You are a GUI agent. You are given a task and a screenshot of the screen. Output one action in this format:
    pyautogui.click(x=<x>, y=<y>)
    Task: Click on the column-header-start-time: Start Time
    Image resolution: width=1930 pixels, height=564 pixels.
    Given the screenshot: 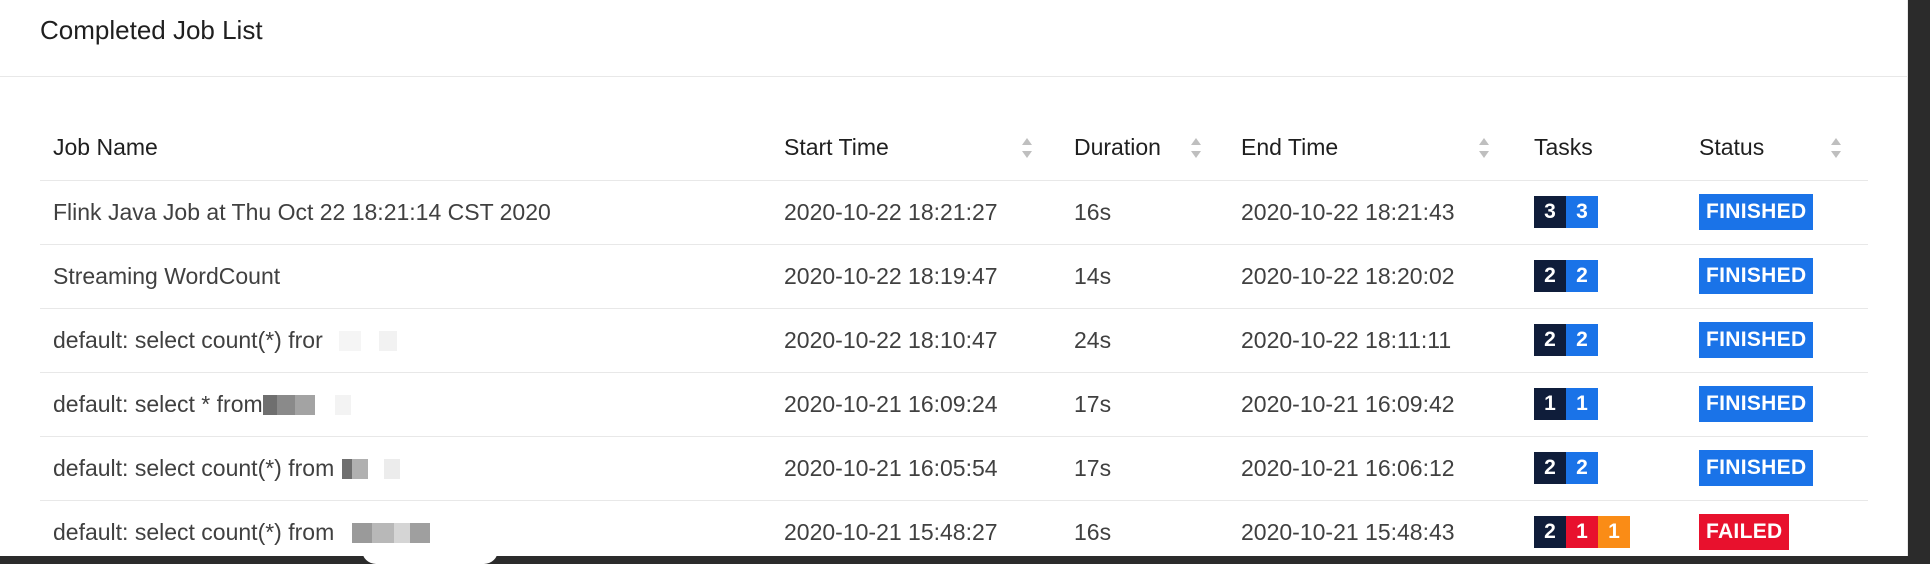 What is the action you would take?
    pyautogui.click(x=916, y=148)
    